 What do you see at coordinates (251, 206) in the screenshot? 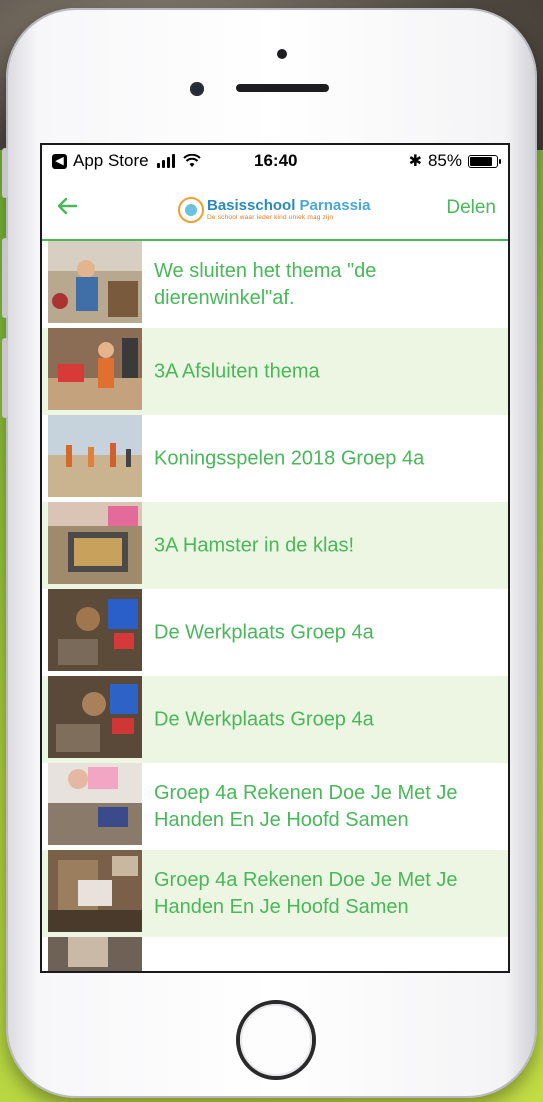
I see `logo-title-part1: Basisschool` at bounding box center [251, 206].